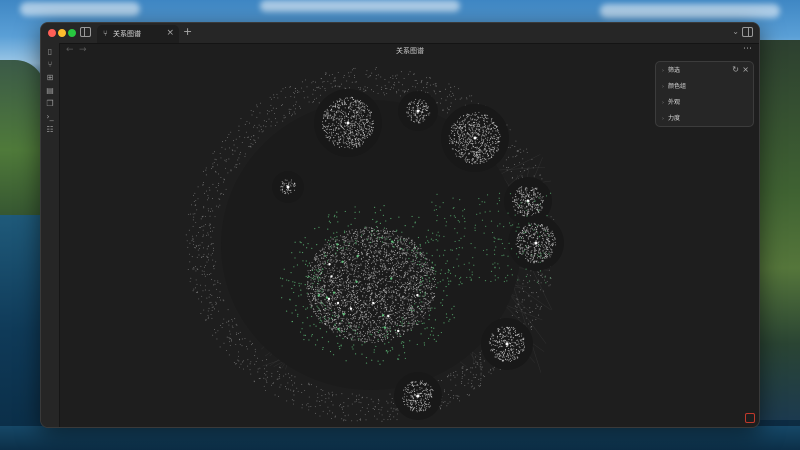  What do you see at coordinates (704, 94) in the screenshot?
I see `graph-settings-panel: ↻ × › 筛选 › 颜色组 › 外观 › 力度` at bounding box center [704, 94].